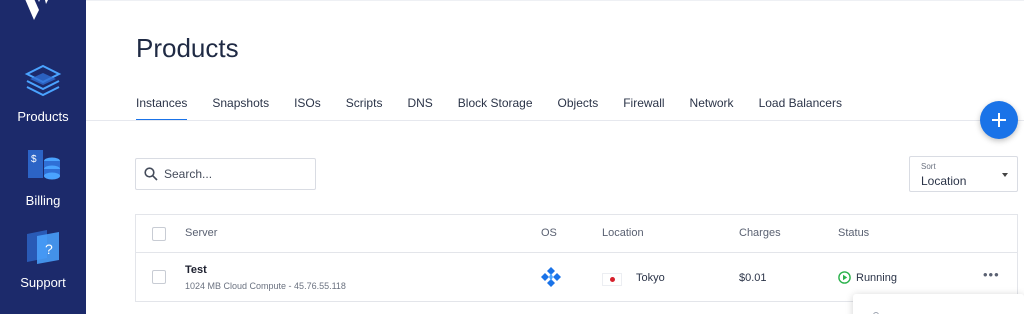 This screenshot has height=314, width=1024. Describe the element at coordinates (944, 181) in the screenshot. I see `sort-value: Location` at that location.